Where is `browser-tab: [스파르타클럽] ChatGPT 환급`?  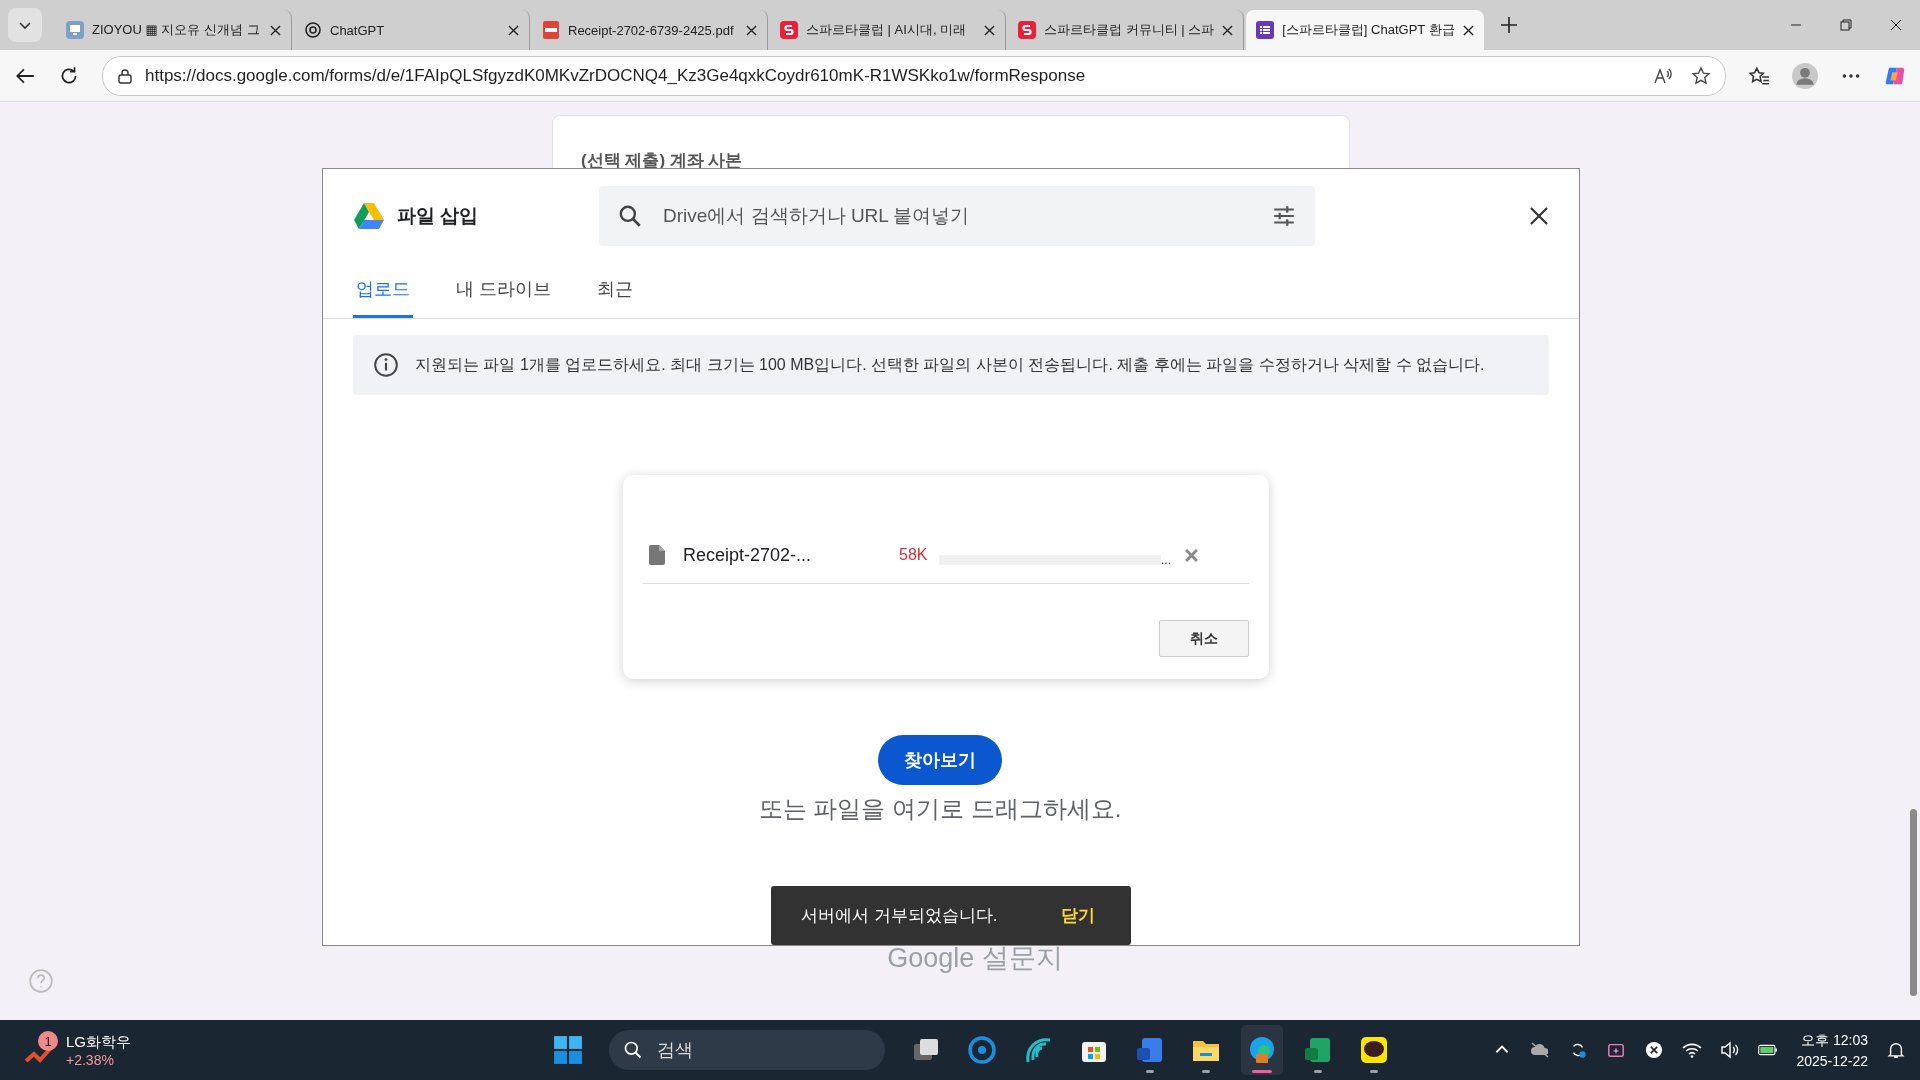
browser-tab: [스파르타클럽] ChatGPT 환급 is located at coordinates (1365, 30).